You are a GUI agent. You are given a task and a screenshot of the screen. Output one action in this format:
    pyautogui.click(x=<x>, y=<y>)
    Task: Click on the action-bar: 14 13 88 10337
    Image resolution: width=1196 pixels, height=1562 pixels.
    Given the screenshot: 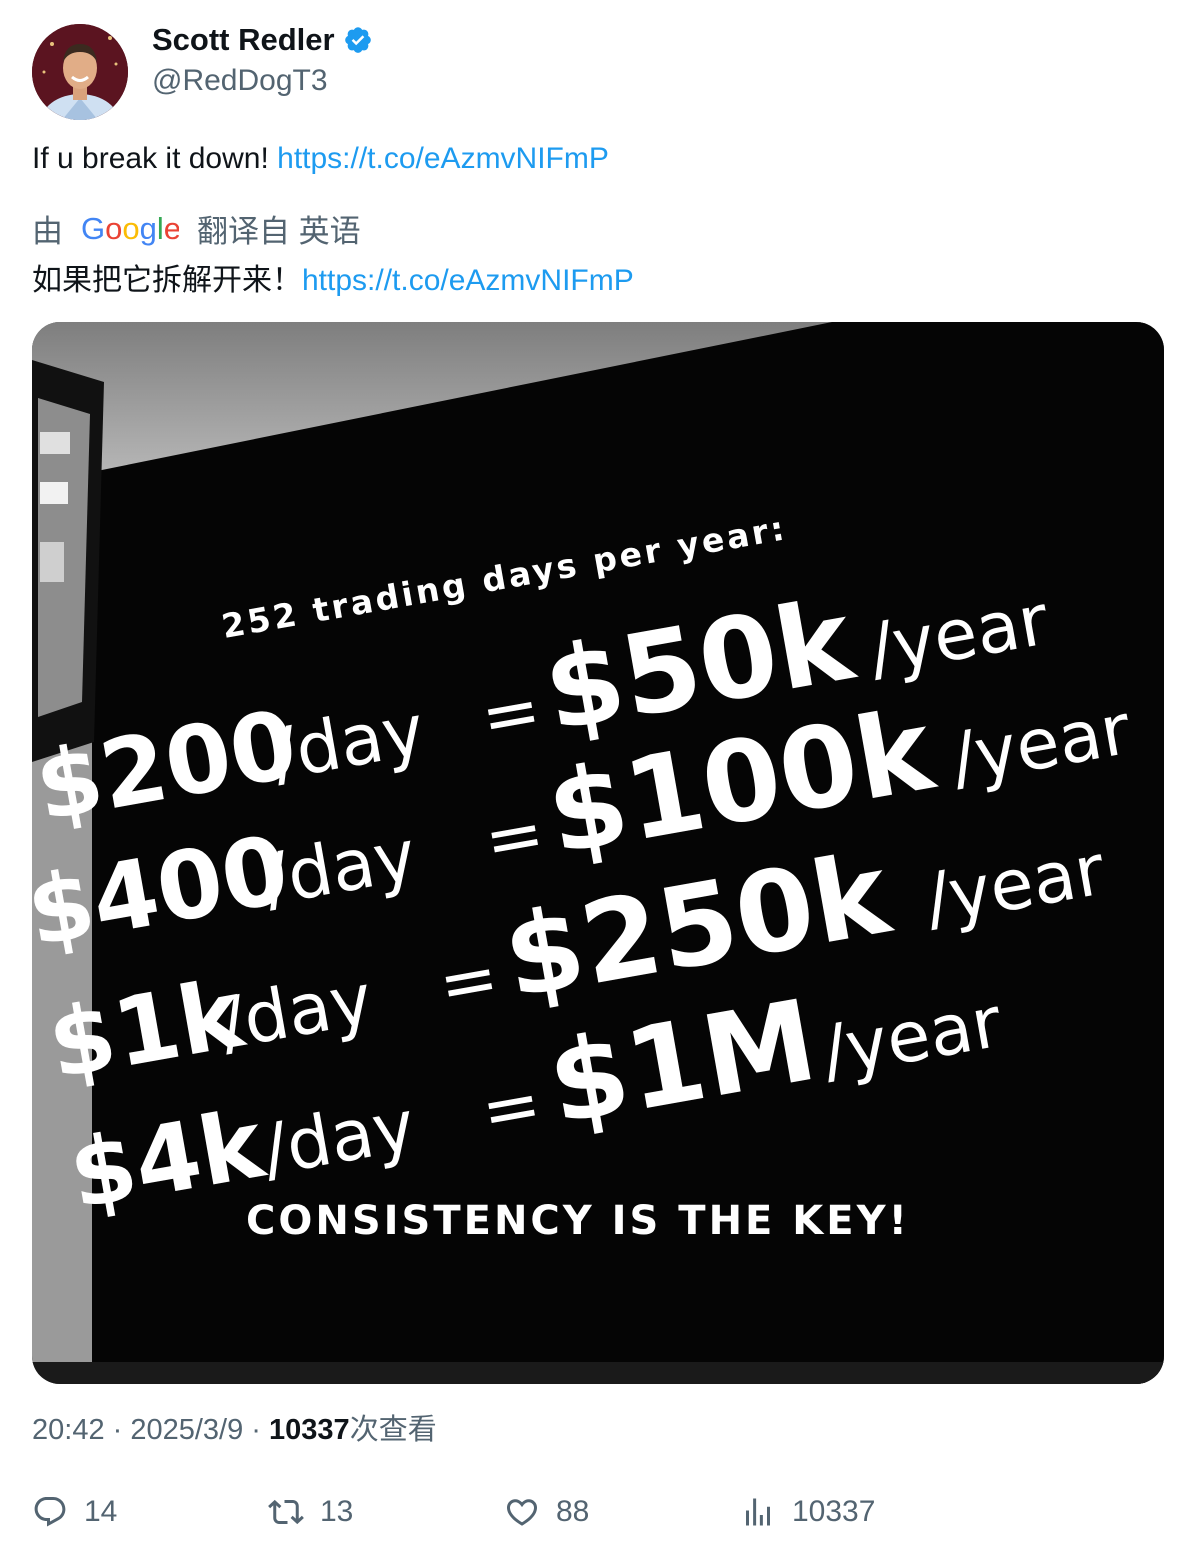 What is the action you would take?
    pyautogui.click(x=598, y=1514)
    